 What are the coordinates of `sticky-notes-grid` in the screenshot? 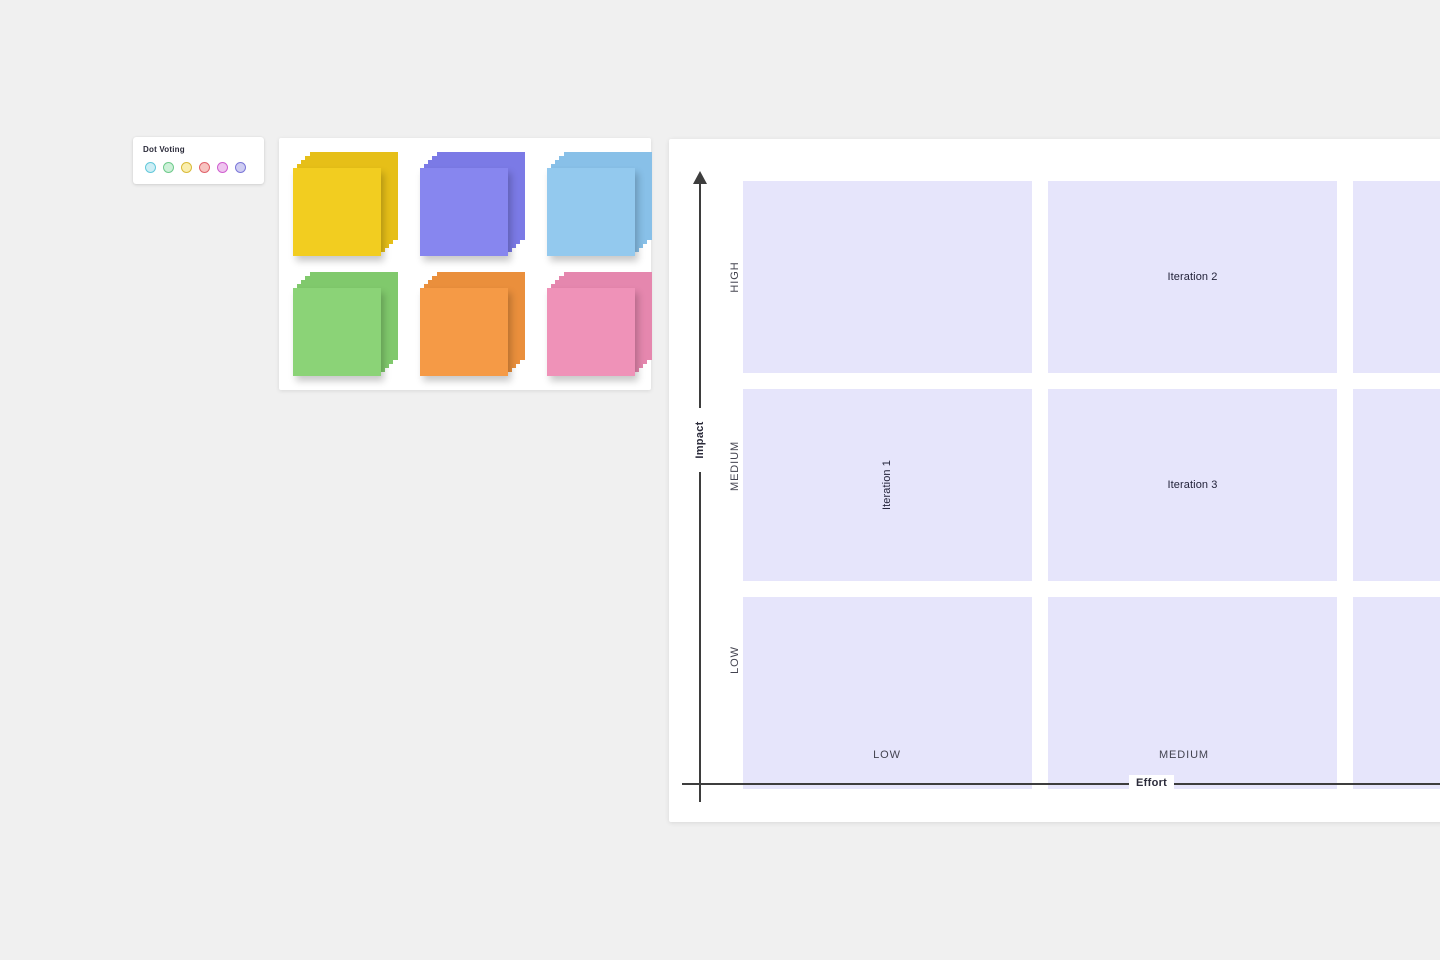 It's located at (483, 272).